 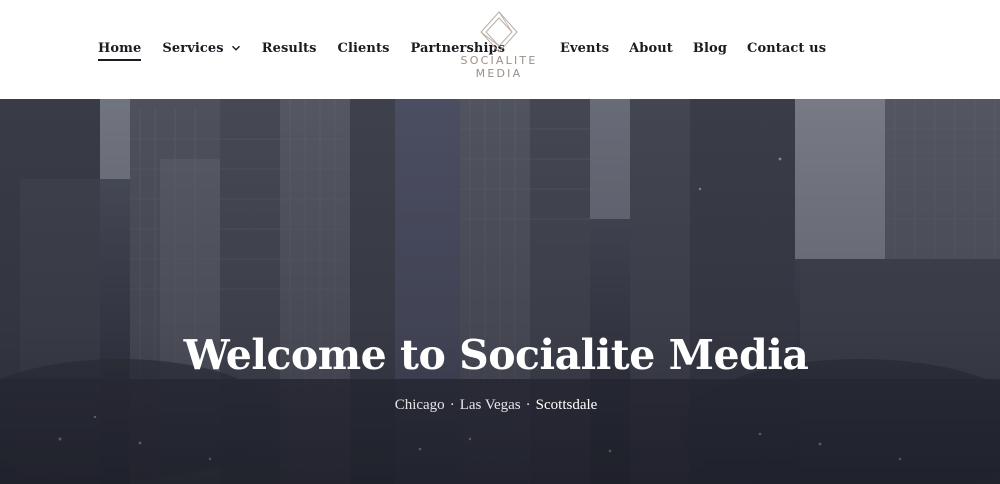 I want to click on hero-locations: Chicago · Las Vegas · Scottsdale, so click(x=496, y=405).